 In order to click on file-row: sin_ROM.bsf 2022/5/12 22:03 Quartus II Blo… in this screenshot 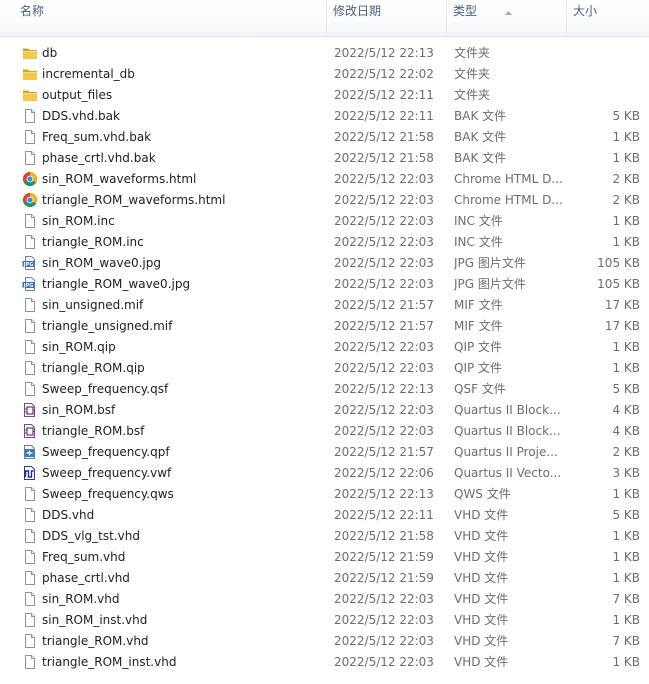, I will do `click(324, 410)`.